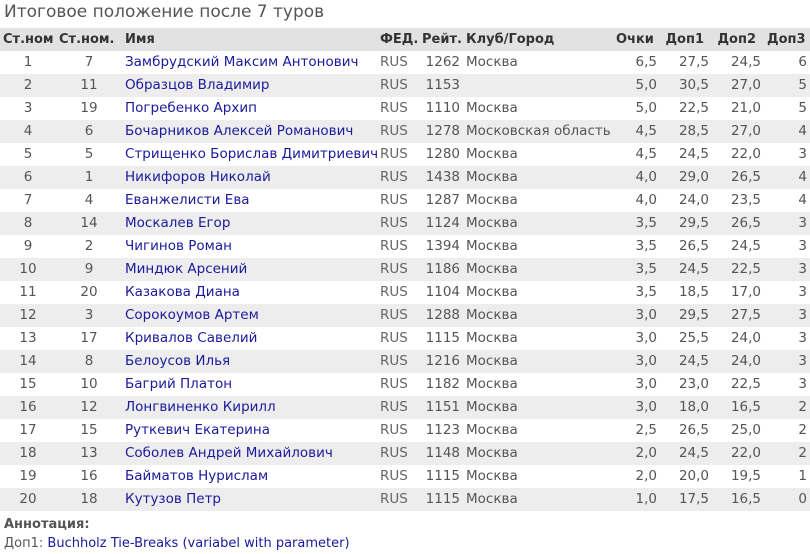  What do you see at coordinates (89, 453) in the screenshot?
I see `cell-start-no: 13` at bounding box center [89, 453].